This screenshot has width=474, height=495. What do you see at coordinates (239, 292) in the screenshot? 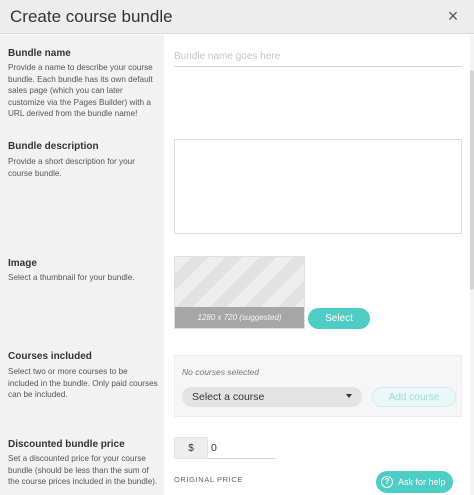
I see `thumbnail-placeholder: 1280 x 720 (suggested)` at bounding box center [239, 292].